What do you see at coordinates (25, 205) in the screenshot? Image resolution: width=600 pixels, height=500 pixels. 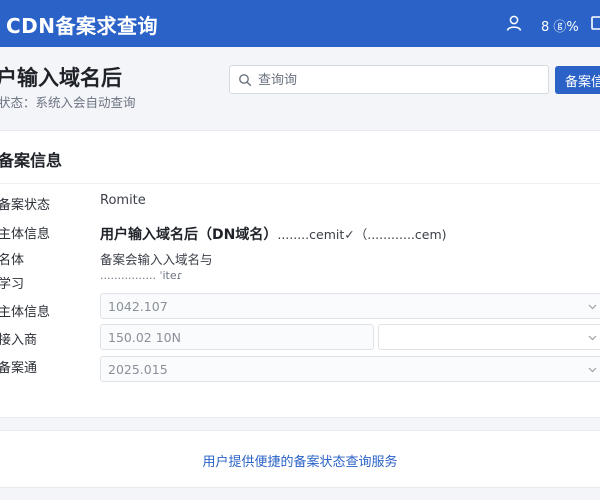 I see `status-label: 备案状态` at bounding box center [25, 205].